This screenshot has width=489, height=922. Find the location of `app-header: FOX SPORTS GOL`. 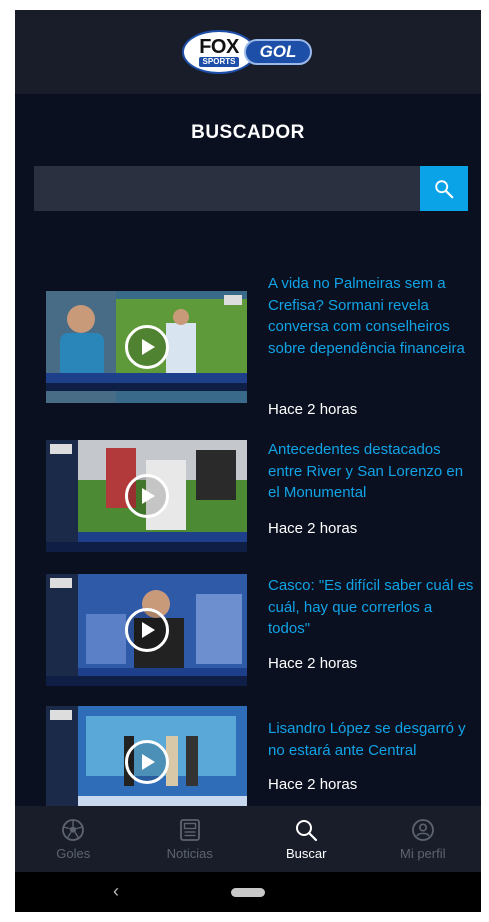

app-header: FOX SPORTS GOL is located at coordinates (248, 52).